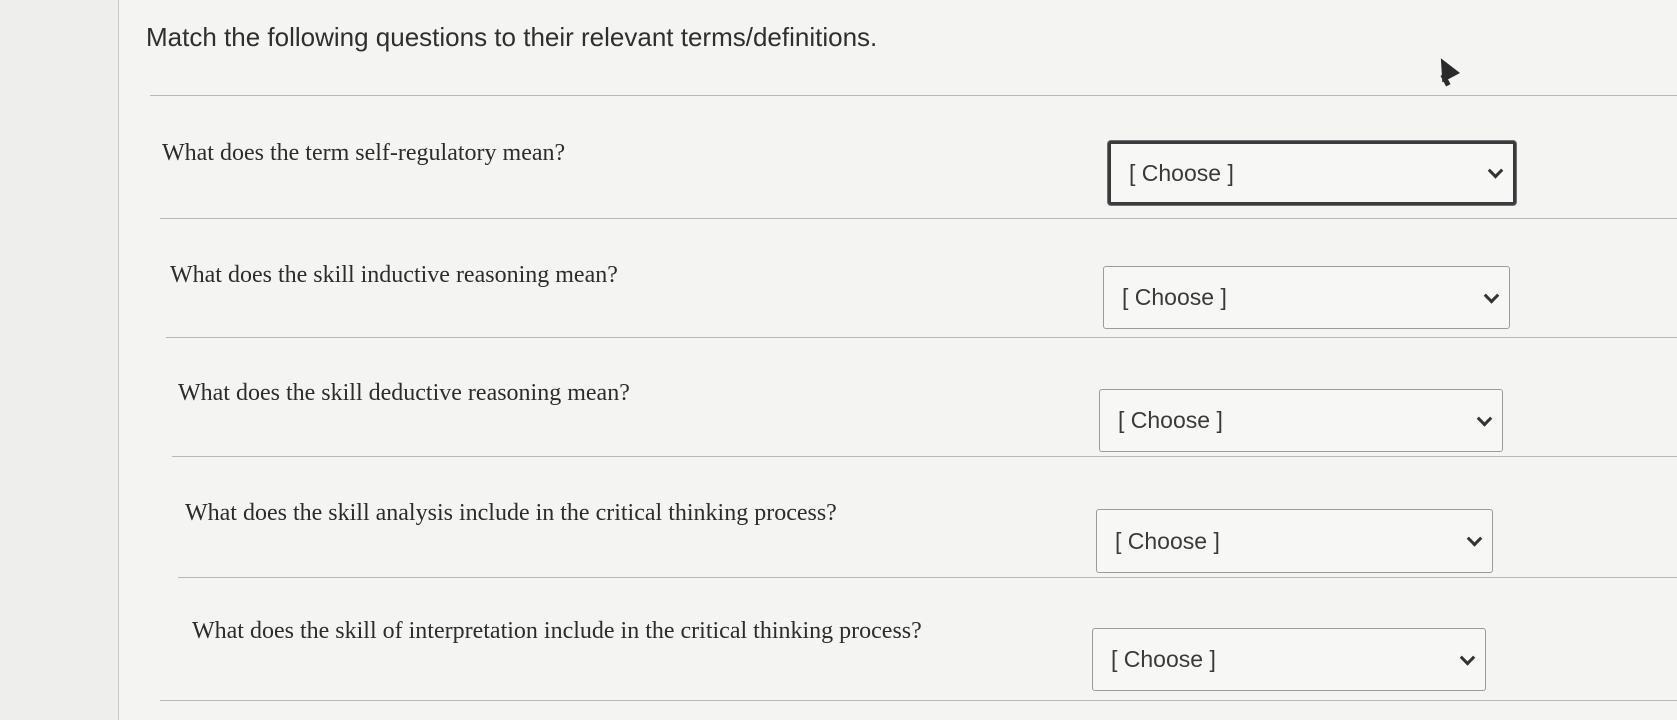 The width and height of the screenshot is (1677, 720). What do you see at coordinates (1294, 541) in the screenshot?
I see `question-4-answer-select: [ Choose ]` at bounding box center [1294, 541].